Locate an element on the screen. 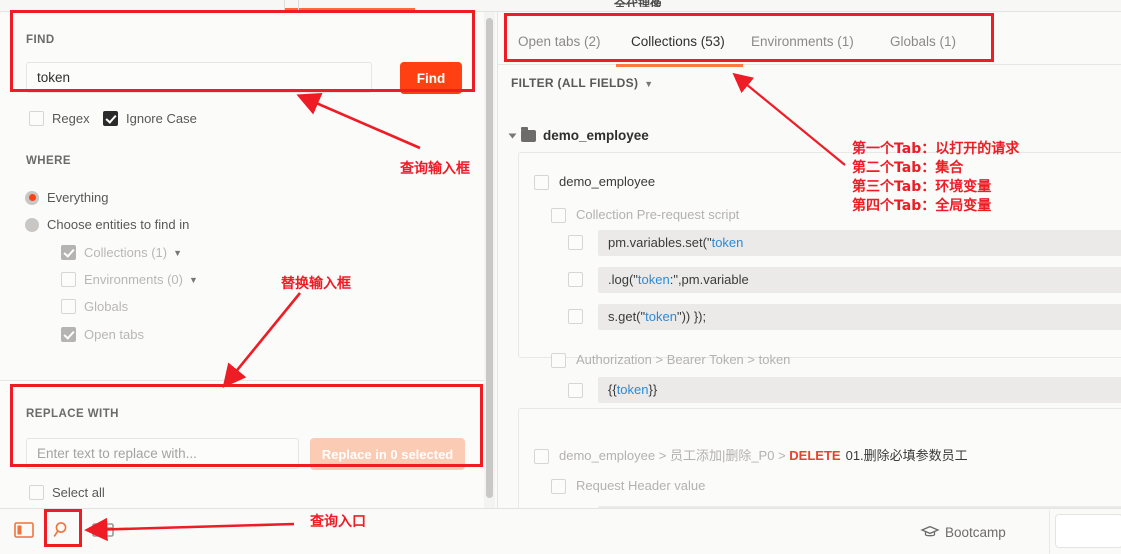 The width and height of the screenshot is (1121, 554). result-row-label: Authorization > Bearer Token > token is located at coordinates (683, 359).